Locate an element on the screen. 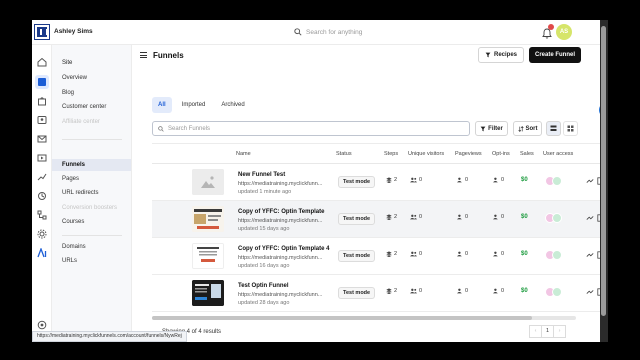 This screenshot has height=360, width=640. status-badge: Test mode is located at coordinates (357, 256).